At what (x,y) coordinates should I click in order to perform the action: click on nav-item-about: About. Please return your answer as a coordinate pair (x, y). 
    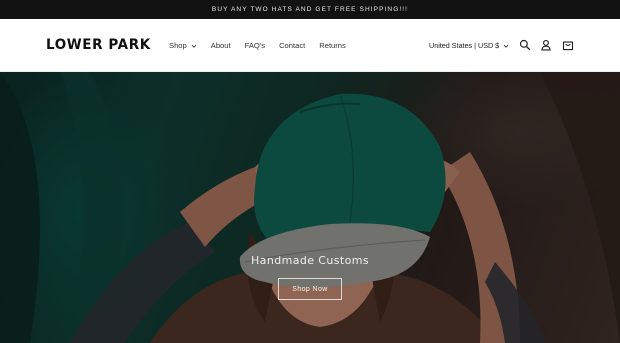
    Looking at the image, I should click on (221, 45).